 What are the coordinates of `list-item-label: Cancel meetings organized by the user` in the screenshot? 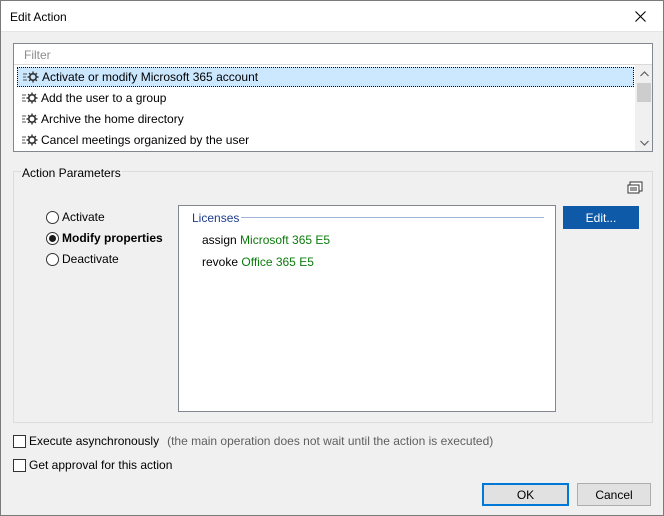 It's located at (145, 140).